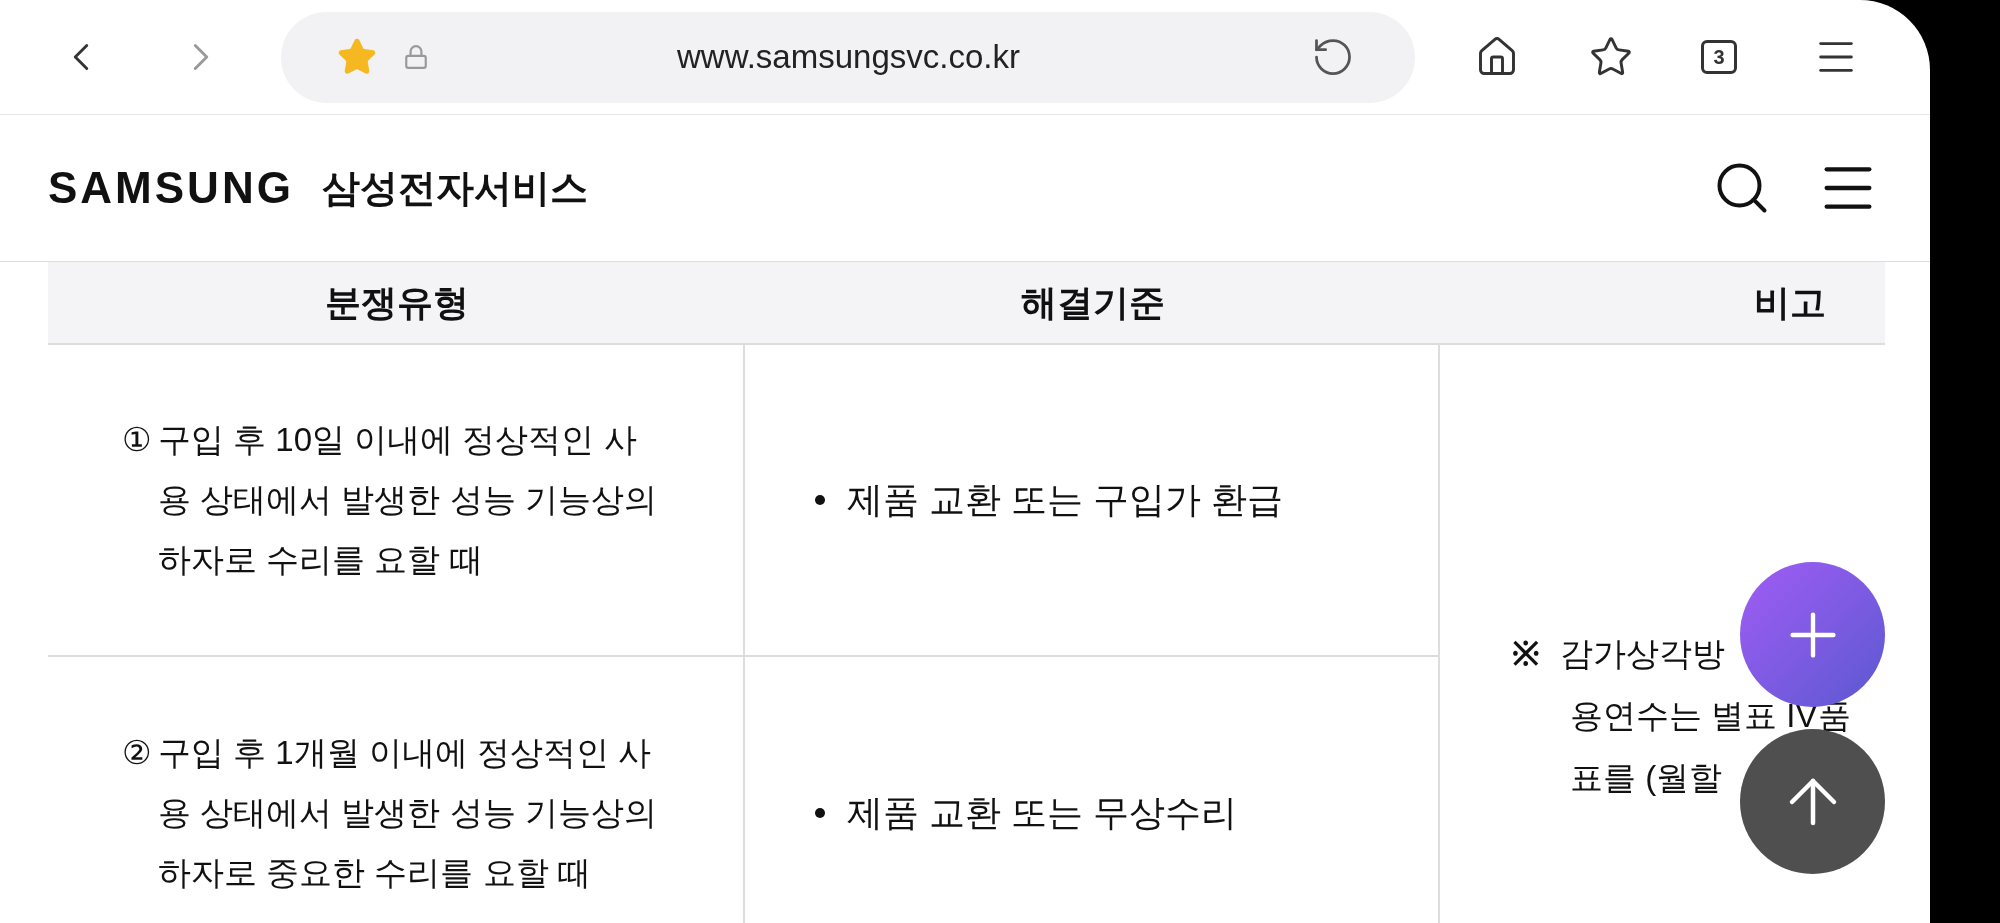 The width and height of the screenshot is (2000, 923). Describe the element at coordinates (408, 500) in the screenshot. I see `dispute-type: 구입 후 10일 이내에 정상적인 사용 상태에서 발생한 성능 기능상의 하자로 수리를 요할 때` at that location.